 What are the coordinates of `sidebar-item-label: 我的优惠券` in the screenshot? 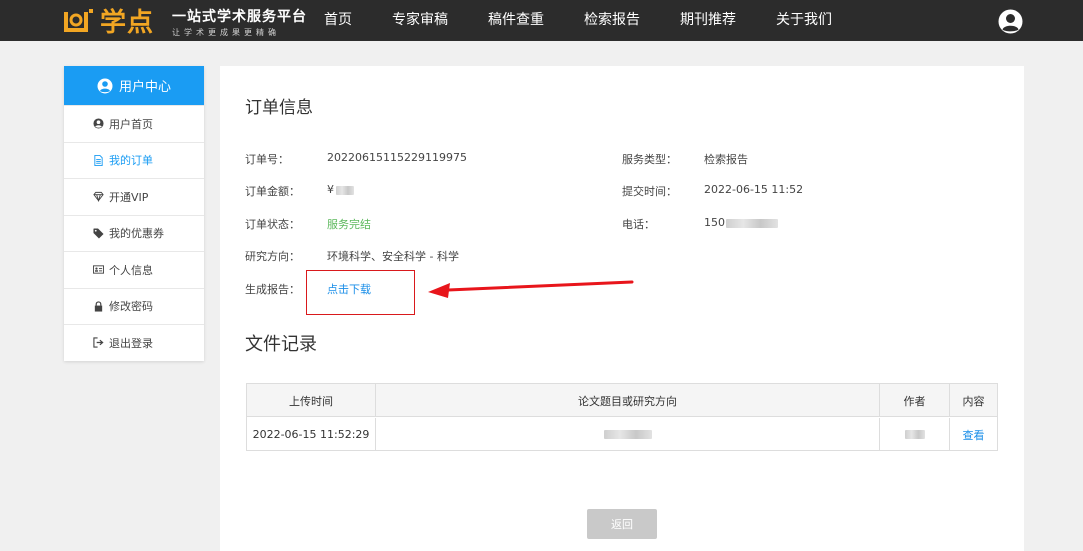 It's located at (136, 234).